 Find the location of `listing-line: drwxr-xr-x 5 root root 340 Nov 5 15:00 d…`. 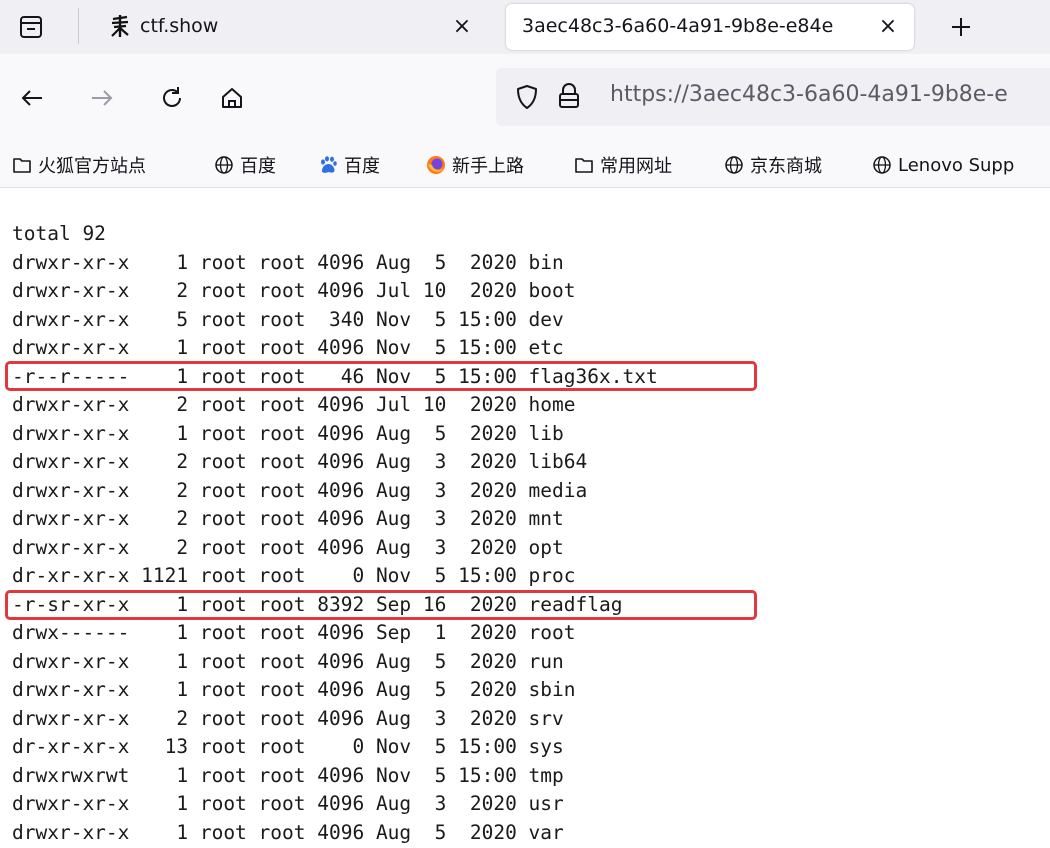

listing-line: drwxr-xr-x 5 root root 340 Nov 5 15:00 d… is located at coordinates (288, 319).